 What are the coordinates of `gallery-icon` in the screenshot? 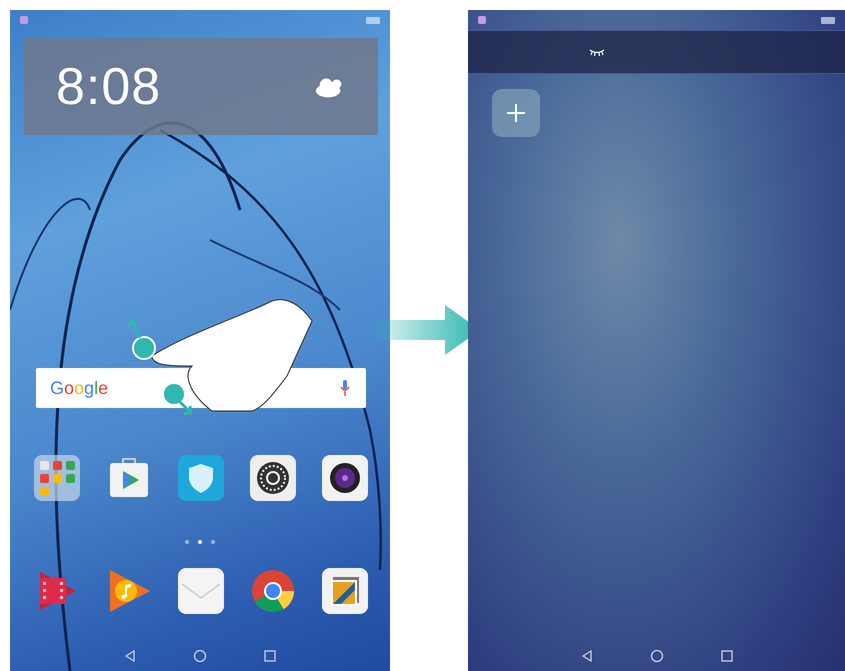 It's located at (345, 591).